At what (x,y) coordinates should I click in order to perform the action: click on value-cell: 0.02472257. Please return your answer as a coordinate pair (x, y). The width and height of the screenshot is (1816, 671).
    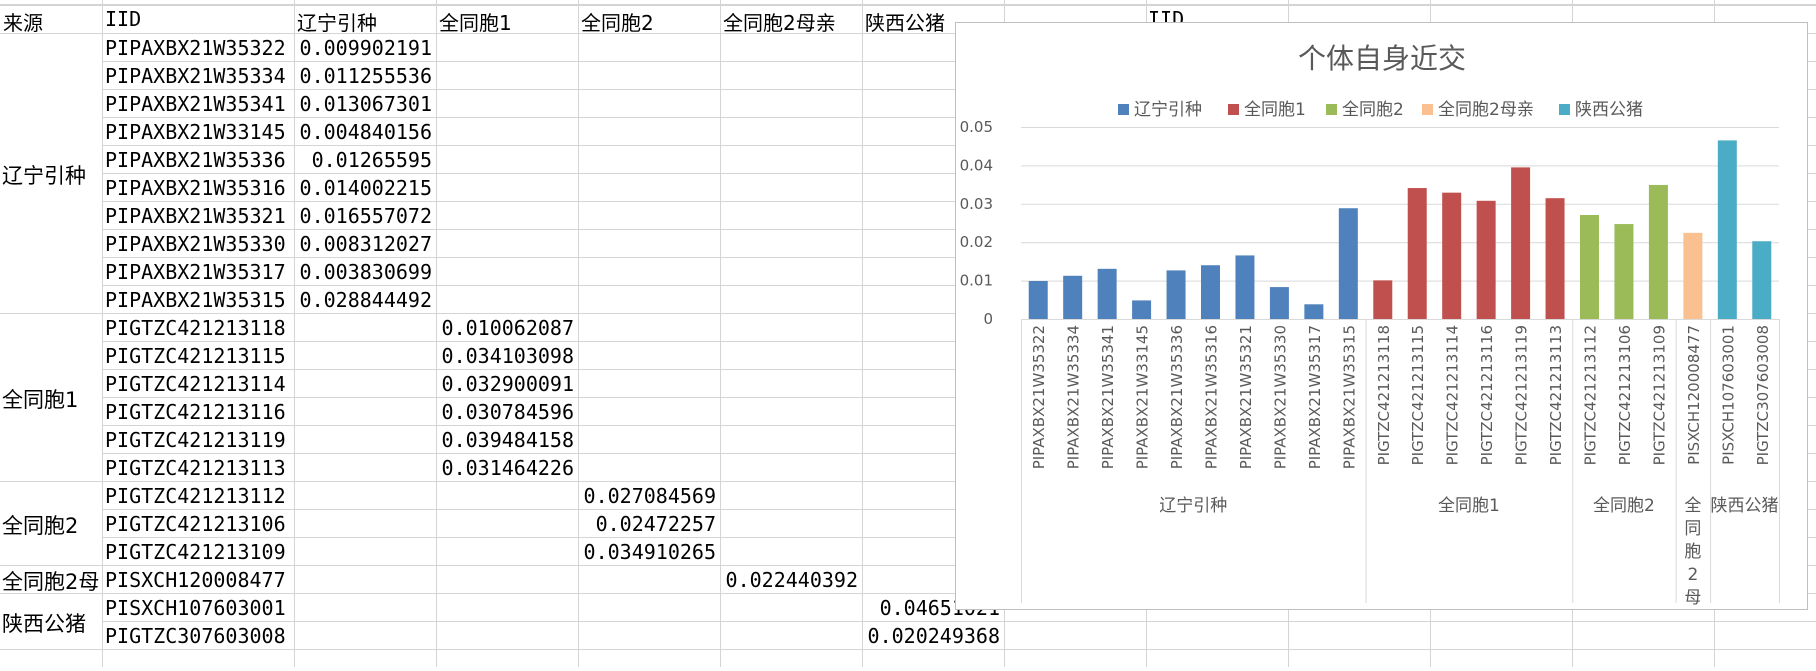
    Looking at the image, I should click on (648, 524).